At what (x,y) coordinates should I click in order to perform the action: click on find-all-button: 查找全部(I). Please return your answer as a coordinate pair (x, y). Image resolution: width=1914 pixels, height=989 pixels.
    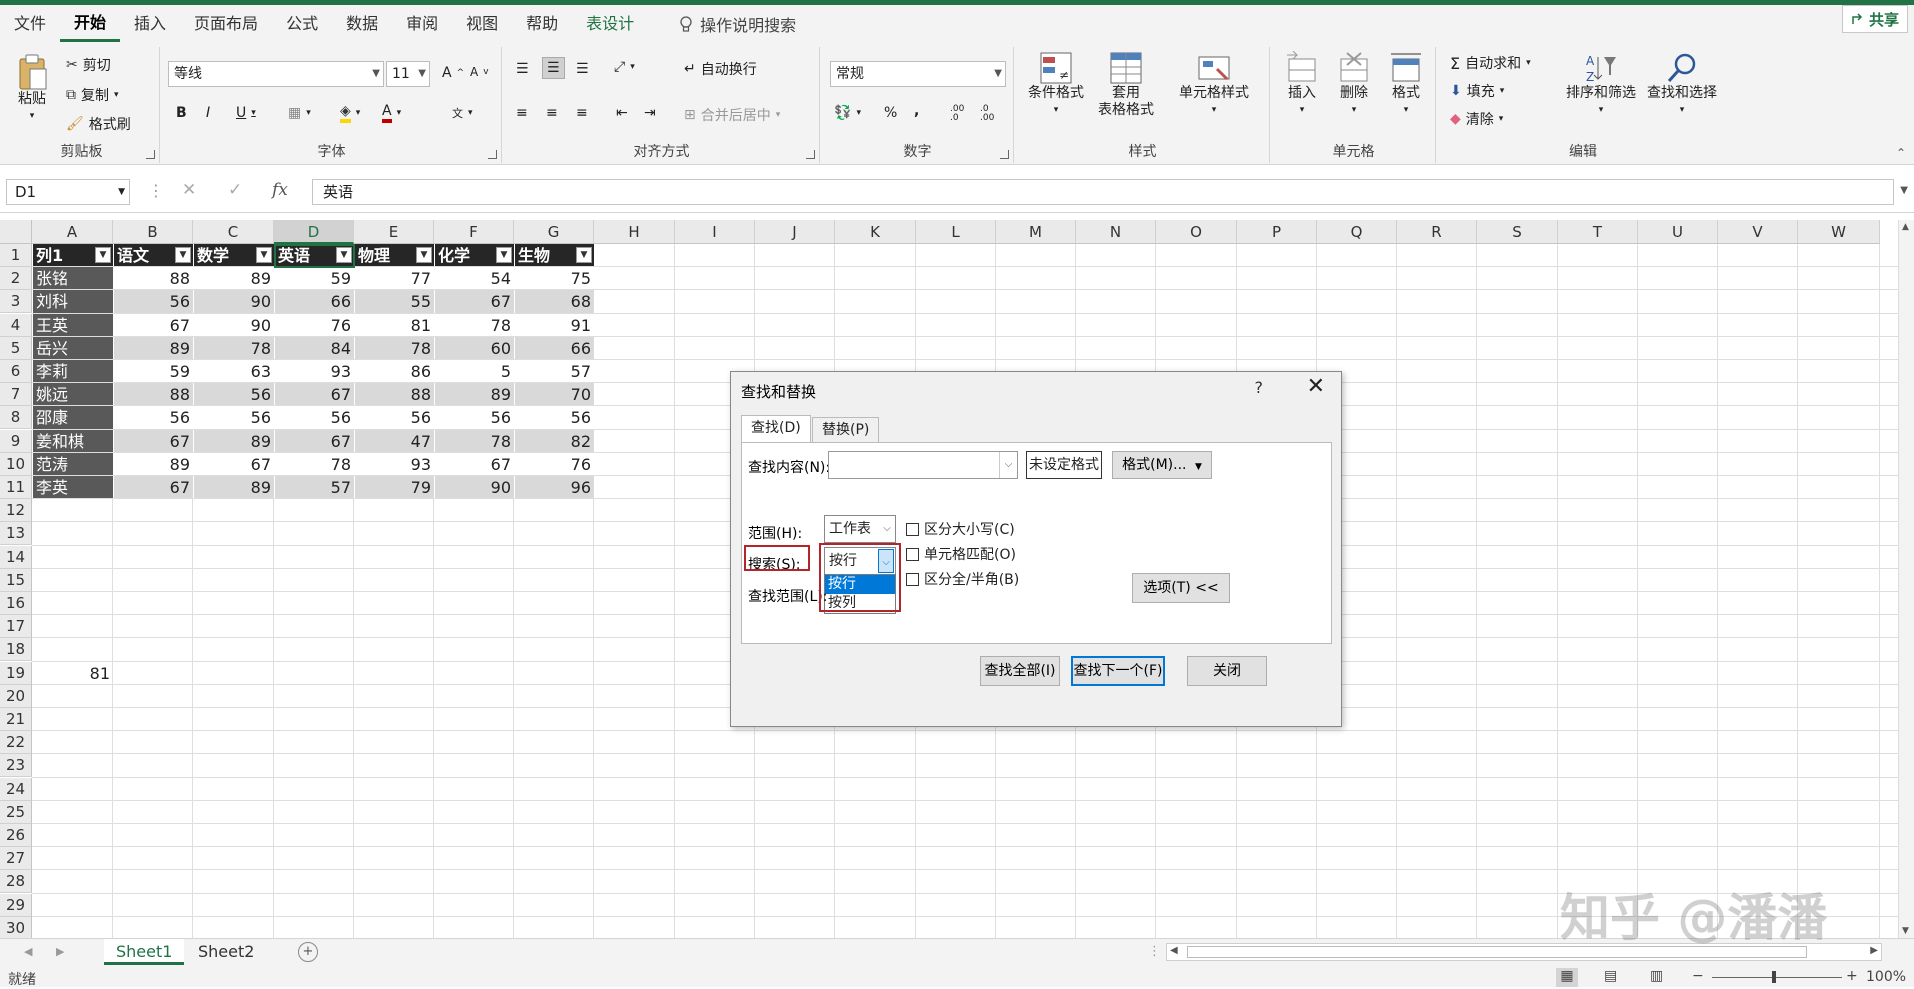
    Looking at the image, I should click on (1020, 671).